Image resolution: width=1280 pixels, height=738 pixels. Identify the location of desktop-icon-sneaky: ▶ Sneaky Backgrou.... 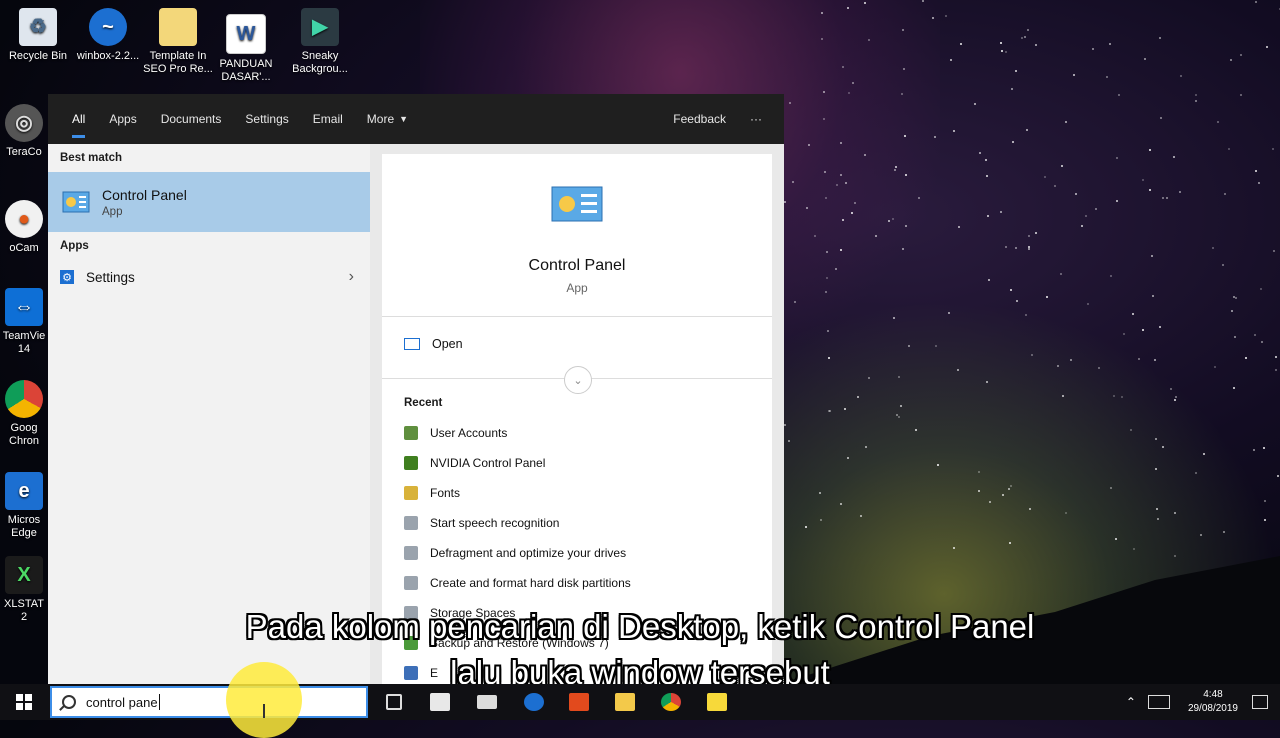
(320, 42).